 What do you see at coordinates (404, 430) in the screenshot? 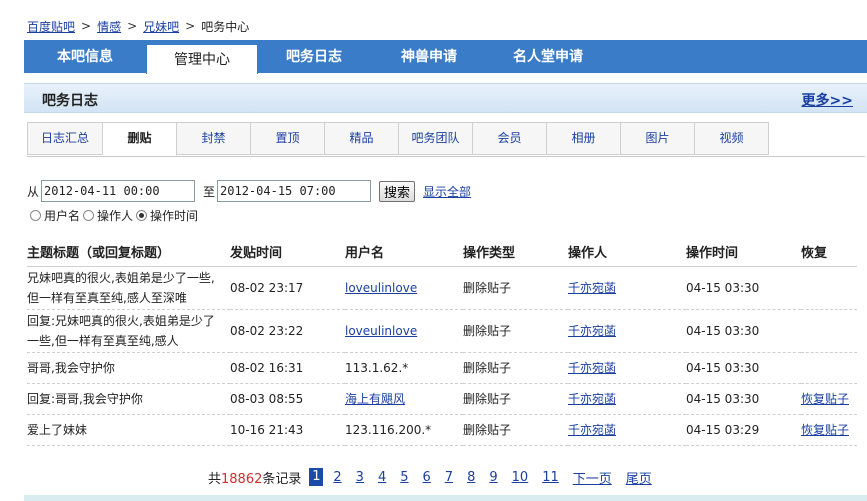
I see `username-ip: 123.116.200.*` at bounding box center [404, 430].